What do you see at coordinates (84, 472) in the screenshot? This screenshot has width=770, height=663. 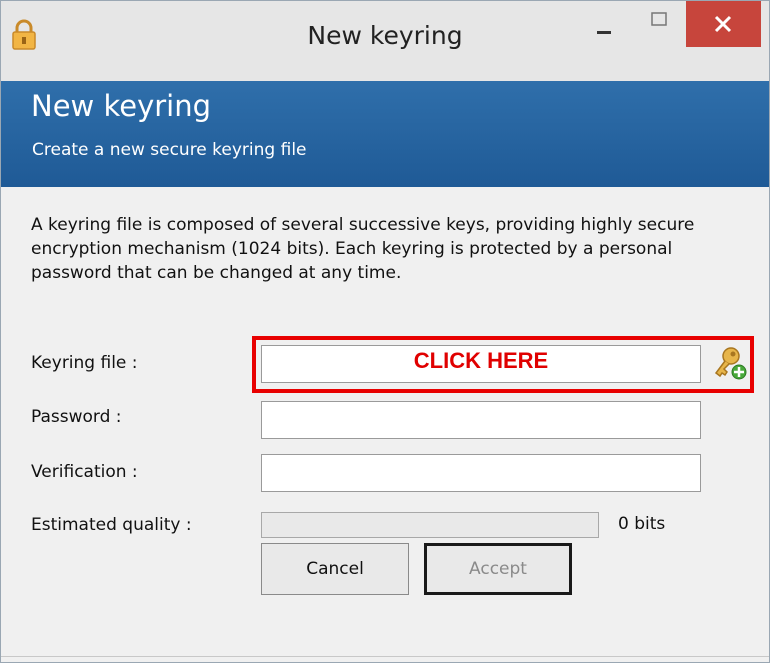 I see `verification-label: Verification :` at bounding box center [84, 472].